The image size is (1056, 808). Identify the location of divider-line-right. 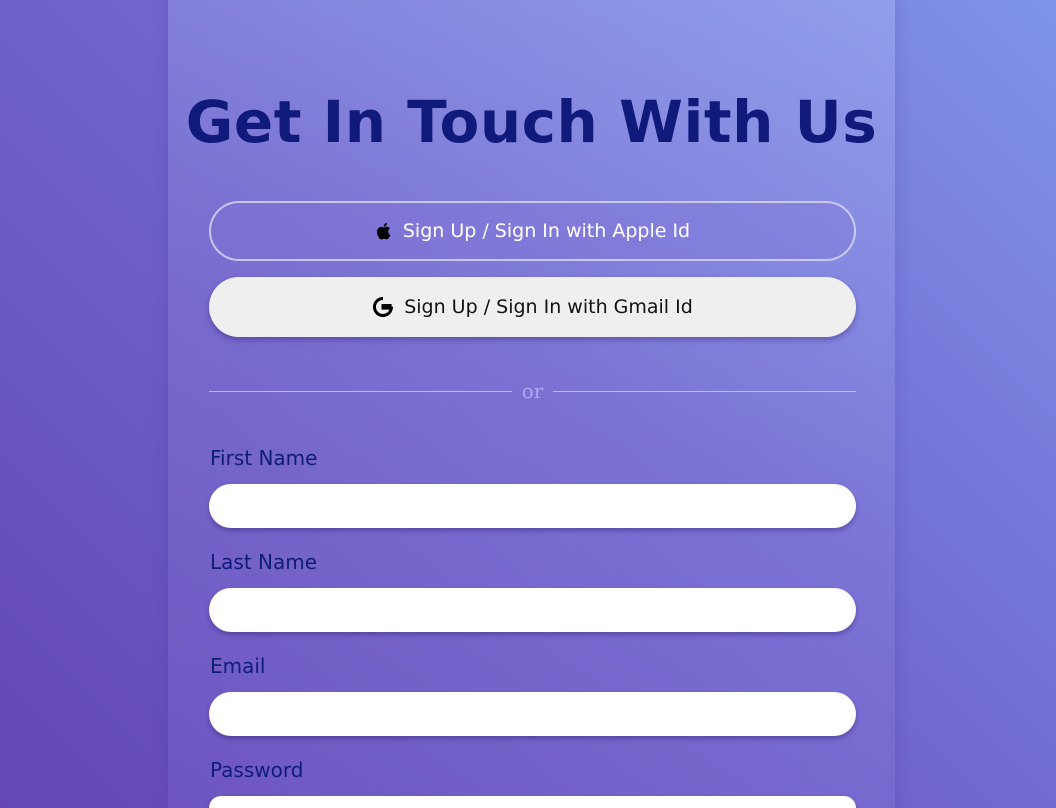
(705, 391).